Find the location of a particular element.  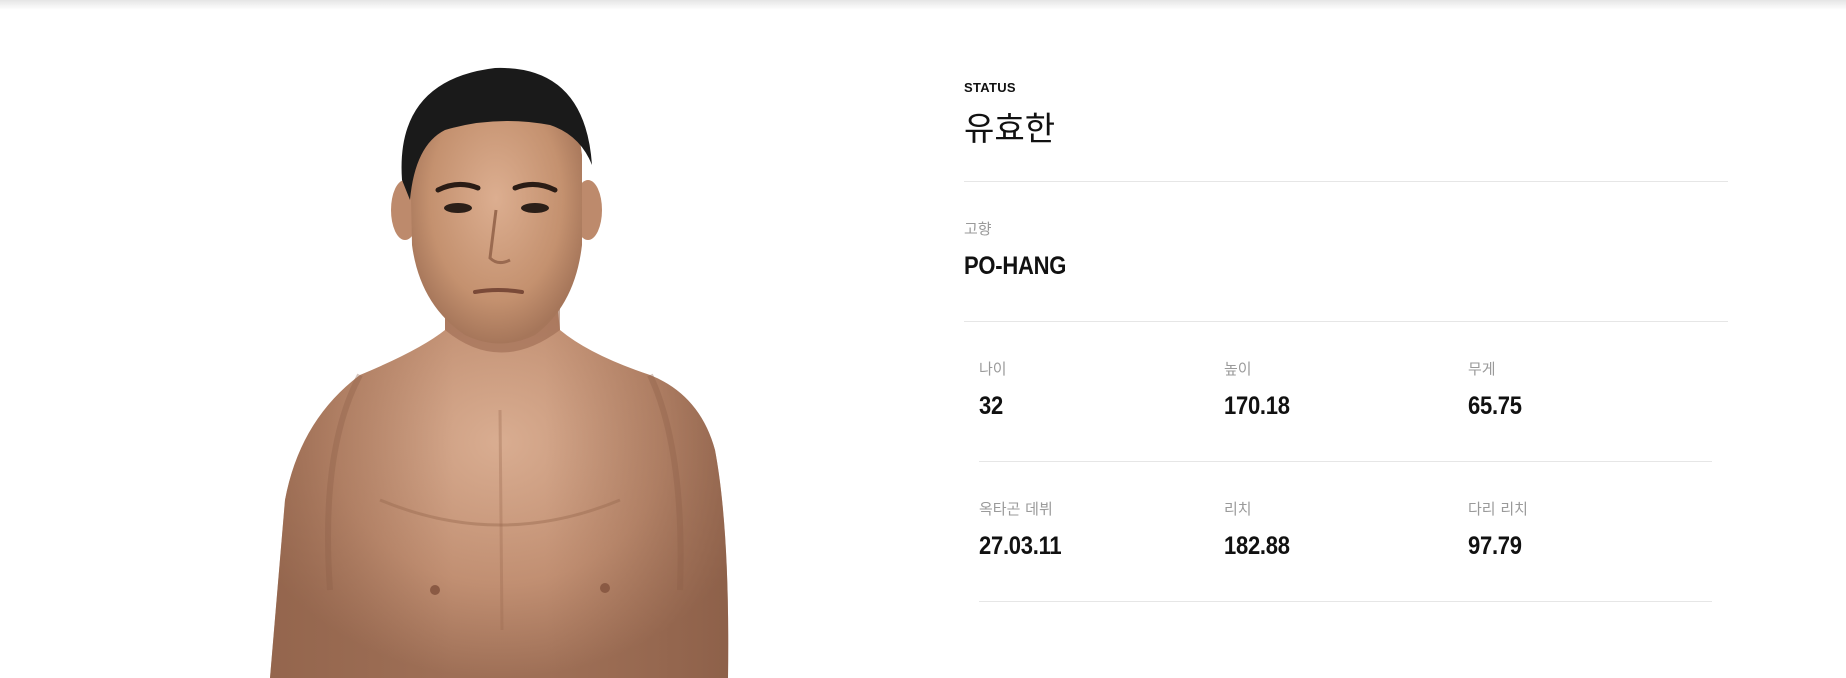

status-label: STATUS is located at coordinates (990, 87).